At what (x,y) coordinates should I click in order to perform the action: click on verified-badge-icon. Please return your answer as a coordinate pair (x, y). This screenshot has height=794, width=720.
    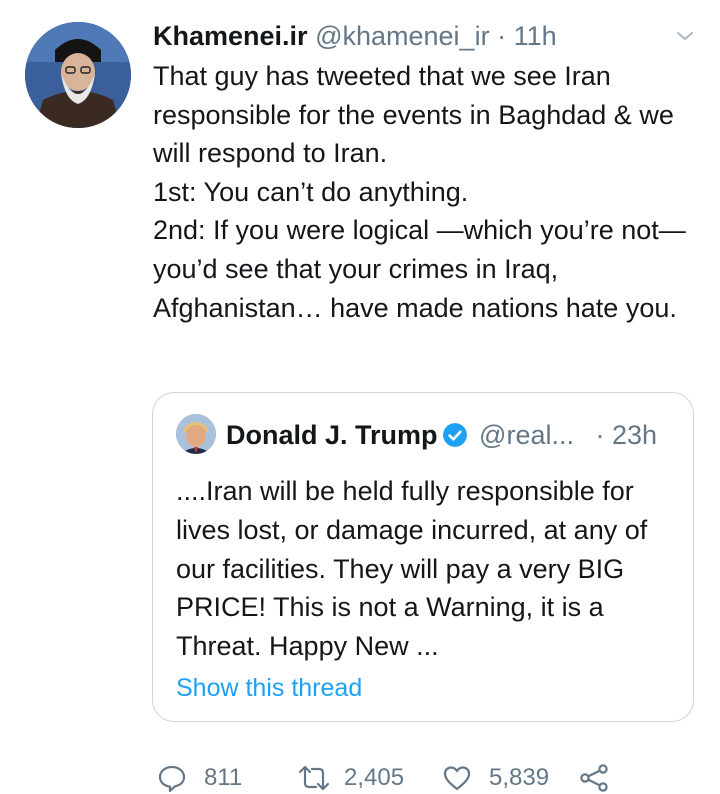
    Looking at the image, I should click on (454, 434).